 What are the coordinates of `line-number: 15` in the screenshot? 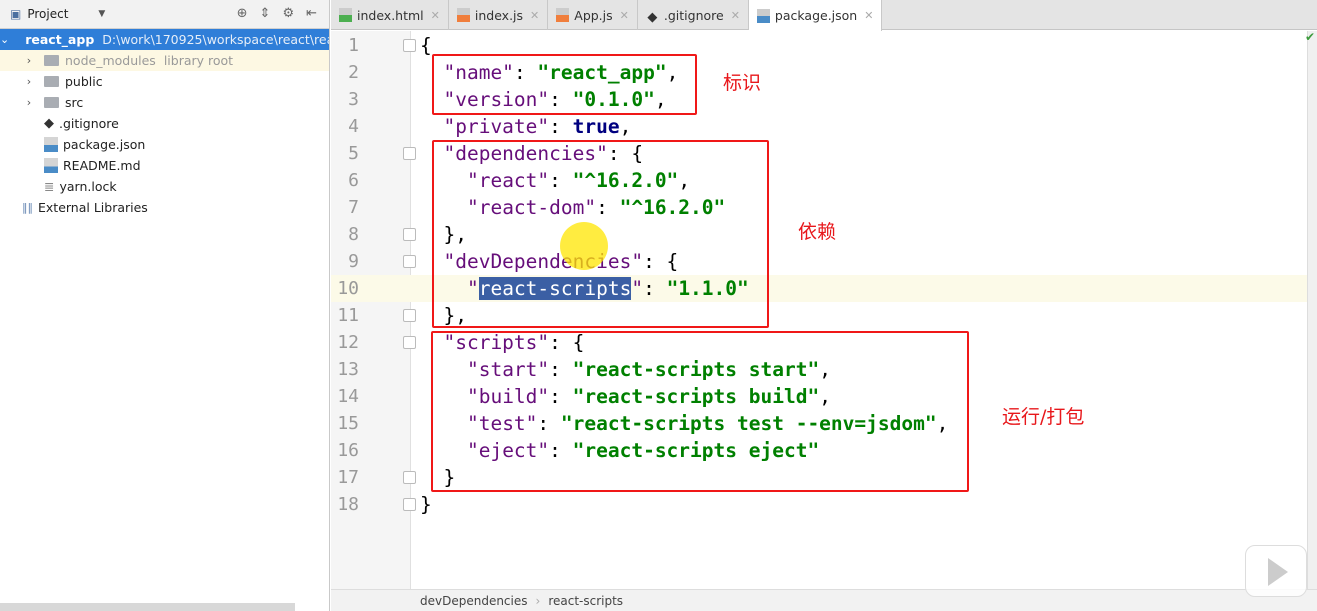 It's located at (348, 423).